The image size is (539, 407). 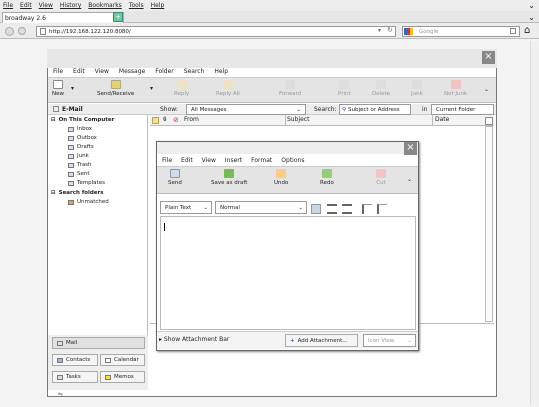 What do you see at coordinates (332, 209) in the screenshot?
I see `align-center-icon` at bounding box center [332, 209].